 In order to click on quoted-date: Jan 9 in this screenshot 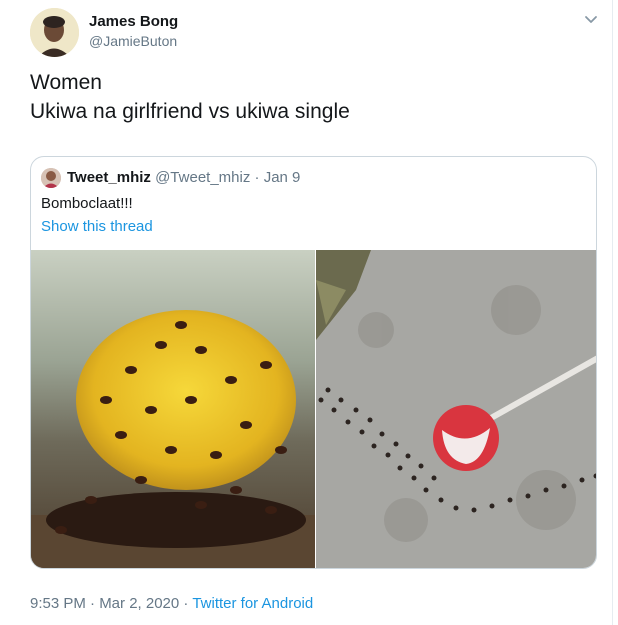, I will do `click(282, 177)`.